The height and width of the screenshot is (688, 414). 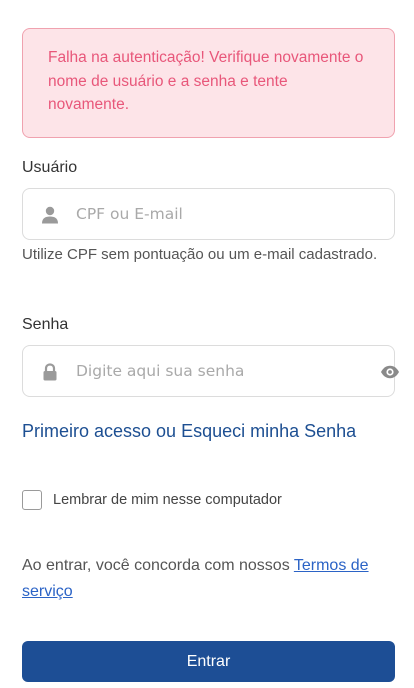 I want to click on username-label: Usuário, so click(x=50, y=167).